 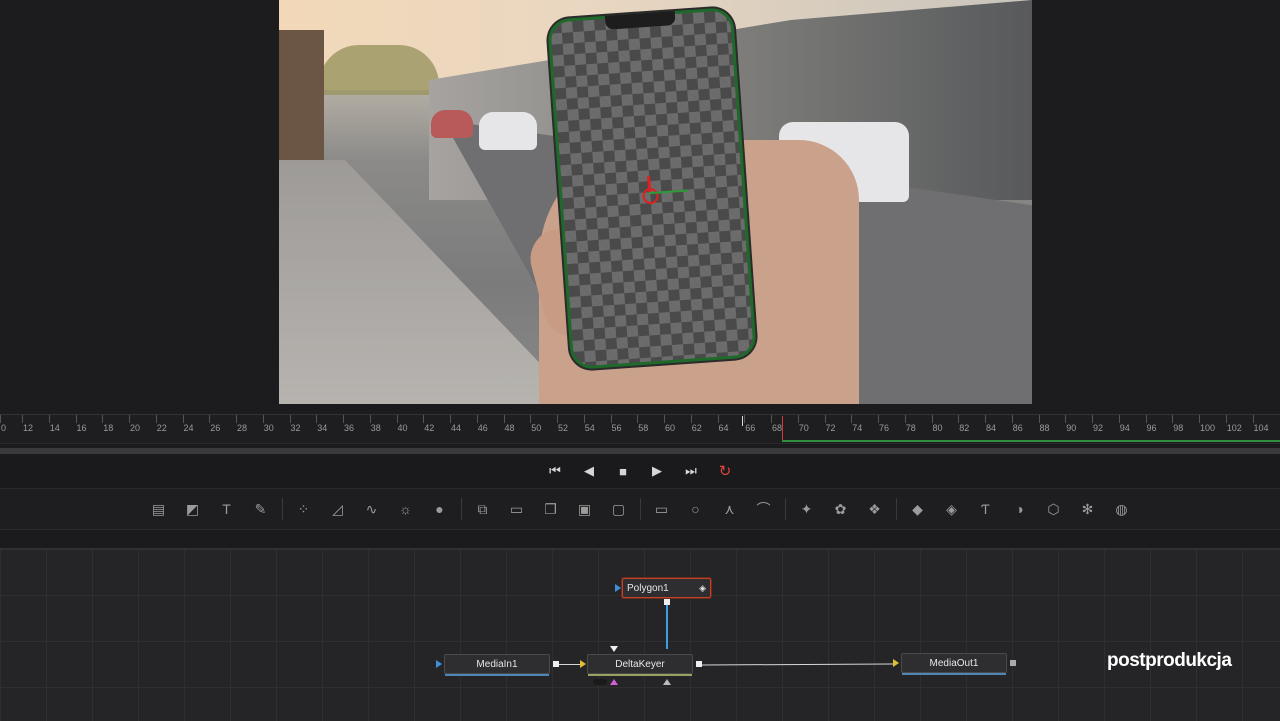 What do you see at coordinates (1151, 428) in the screenshot?
I see `tick-label: 96` at bounding box center [1151, 428].